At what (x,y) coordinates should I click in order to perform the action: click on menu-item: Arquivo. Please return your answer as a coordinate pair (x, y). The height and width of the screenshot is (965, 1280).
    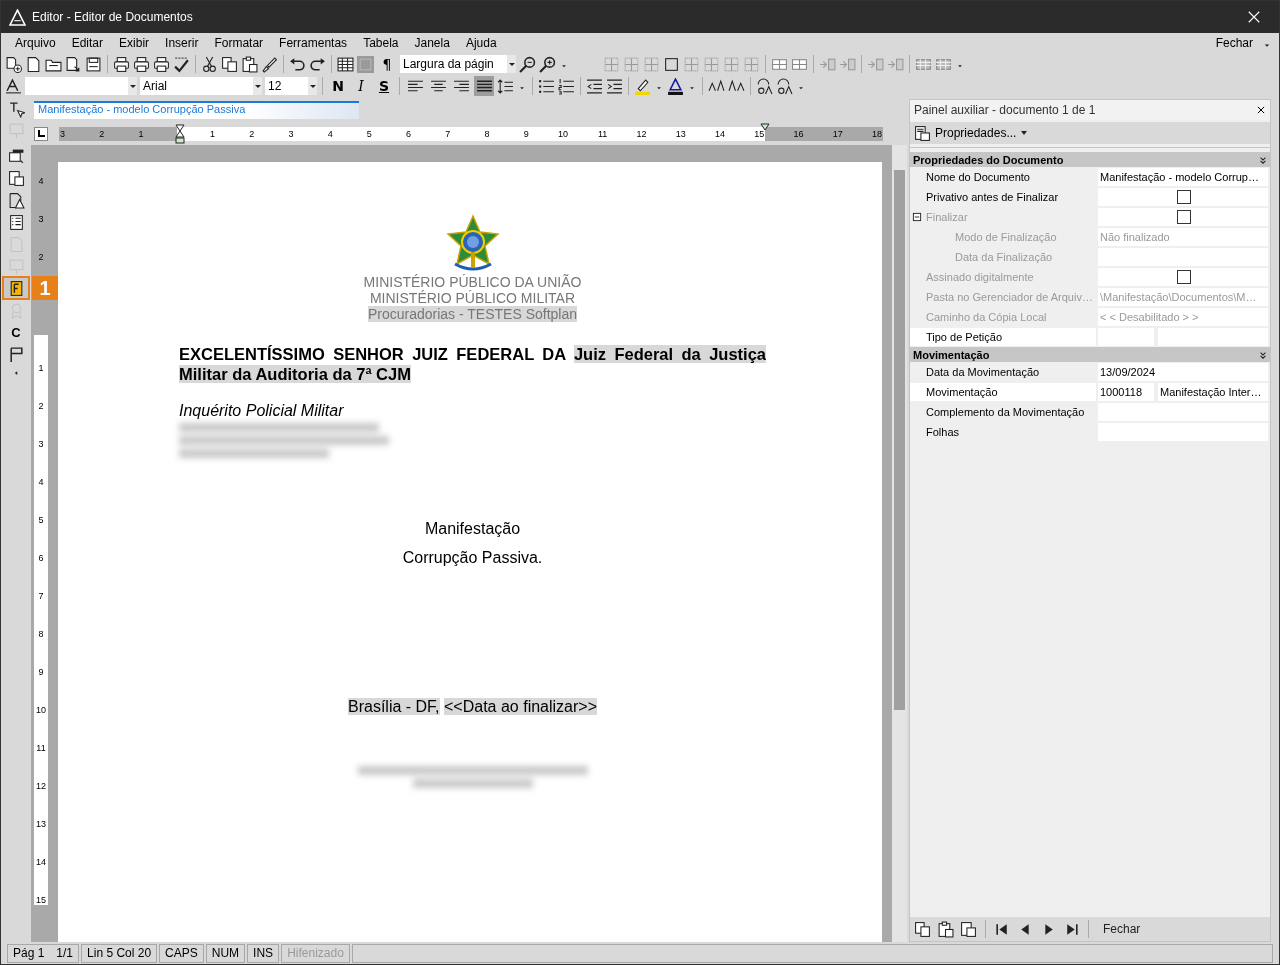
    Looking at the image, I should click on (35, 43).